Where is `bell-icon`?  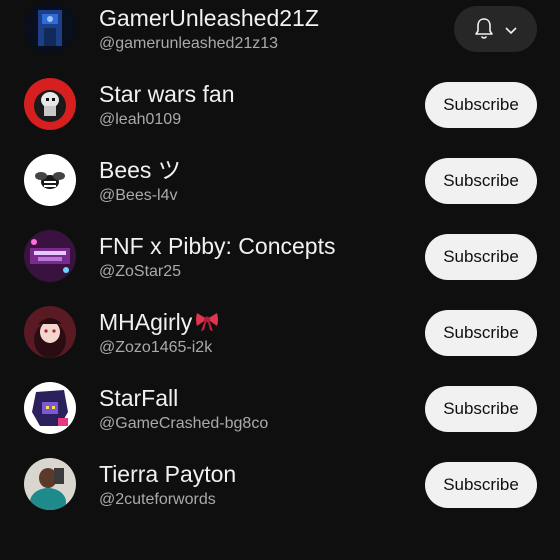 bell-icon is located at coordinates (484, 31).